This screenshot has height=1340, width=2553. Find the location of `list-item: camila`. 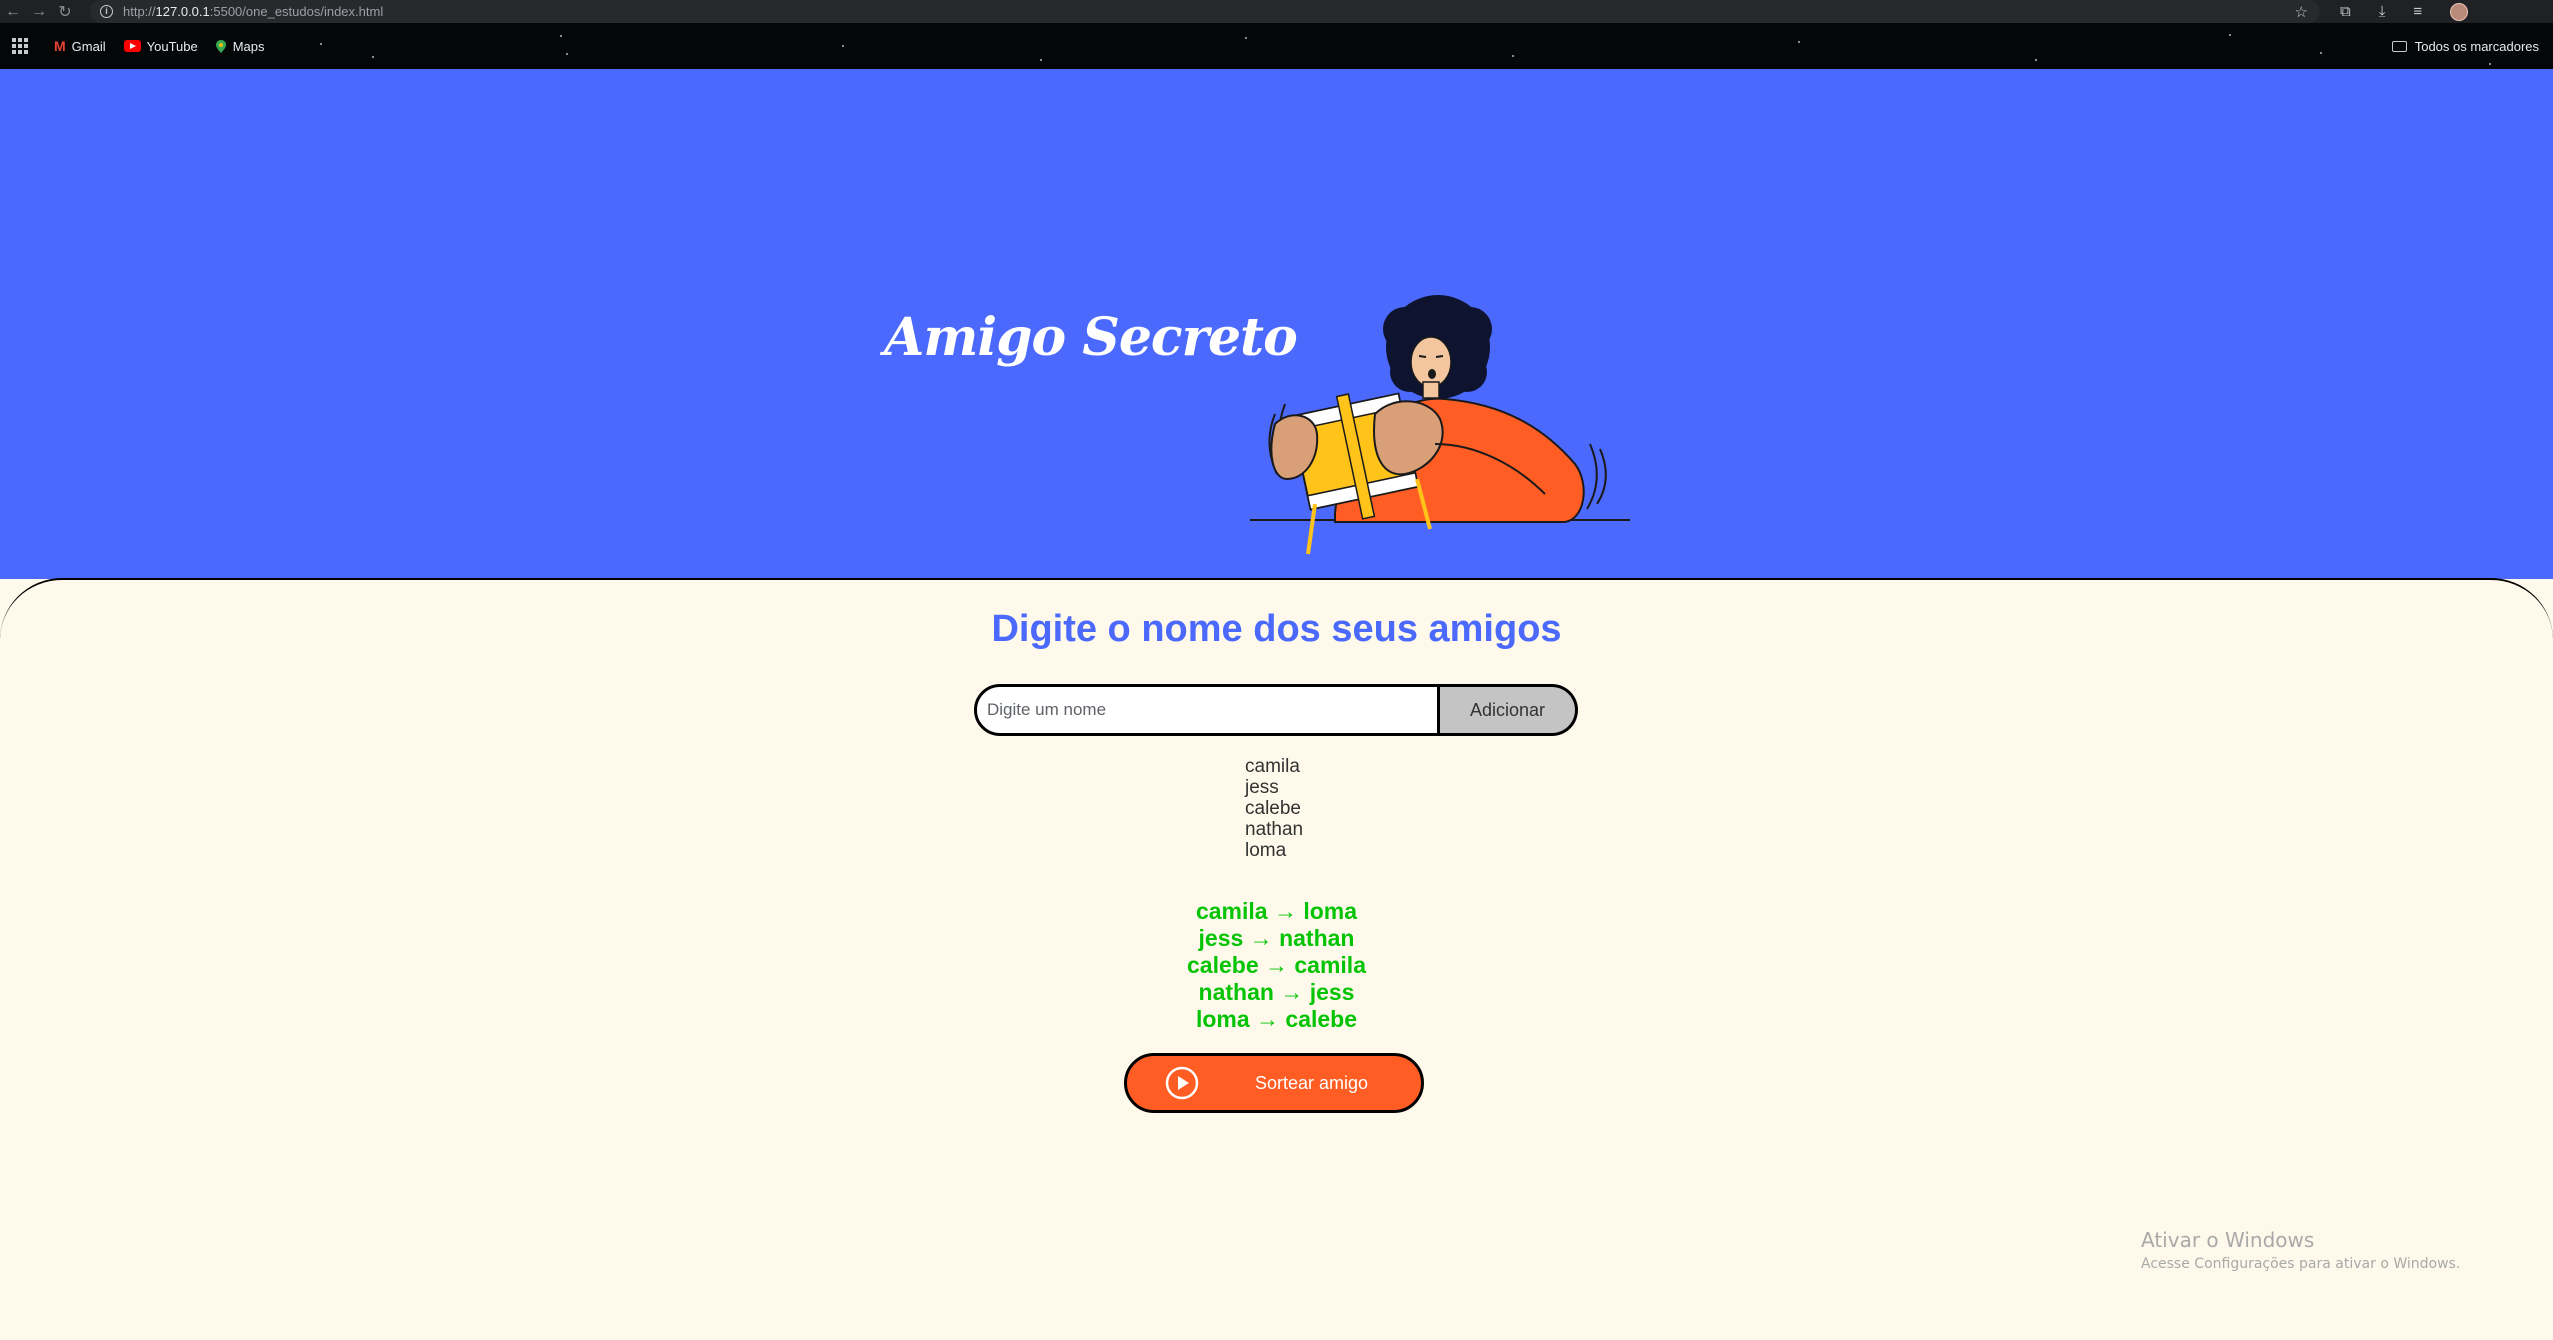

list-item: camila is located at coordinates (1272, 766).